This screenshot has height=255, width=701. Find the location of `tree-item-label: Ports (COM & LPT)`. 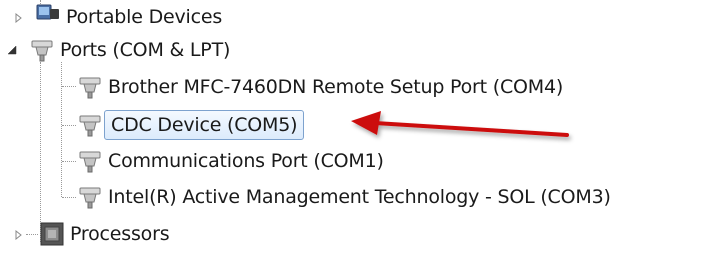

tree-item-label: Ports (COM & LPT) is located at coordinates (145, 50).